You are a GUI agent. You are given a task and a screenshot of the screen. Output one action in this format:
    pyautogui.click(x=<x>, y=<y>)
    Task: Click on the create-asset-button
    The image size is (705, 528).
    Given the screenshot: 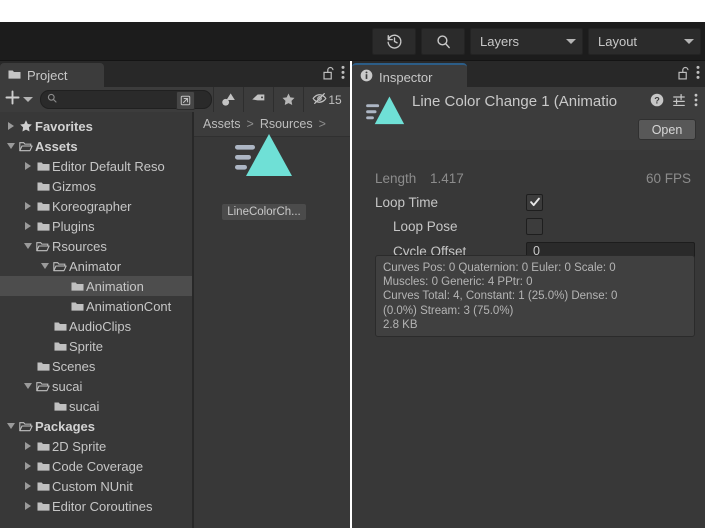 What is the action you would take?
    pyautogui.click(x=19, y=100)
    